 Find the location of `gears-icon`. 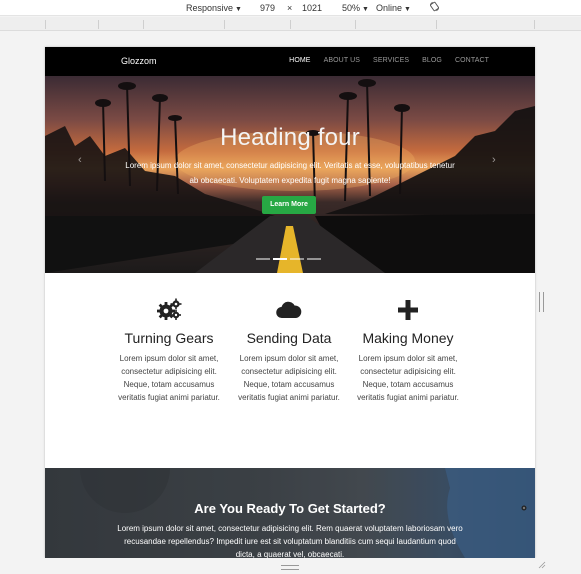

gears-icon is located at coordinates (169, 309).